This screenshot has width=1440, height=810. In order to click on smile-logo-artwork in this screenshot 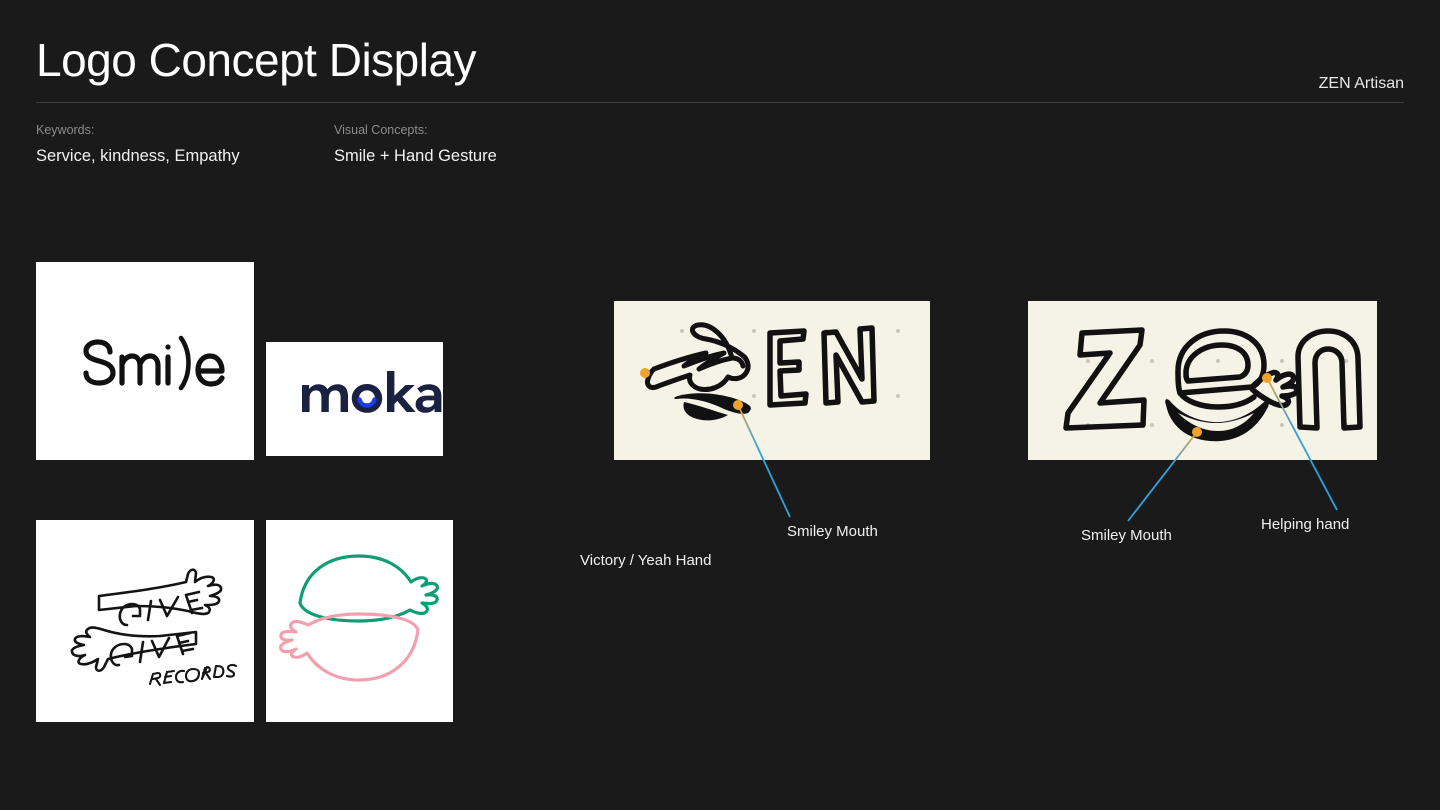, I will do `click(154, 363)`.